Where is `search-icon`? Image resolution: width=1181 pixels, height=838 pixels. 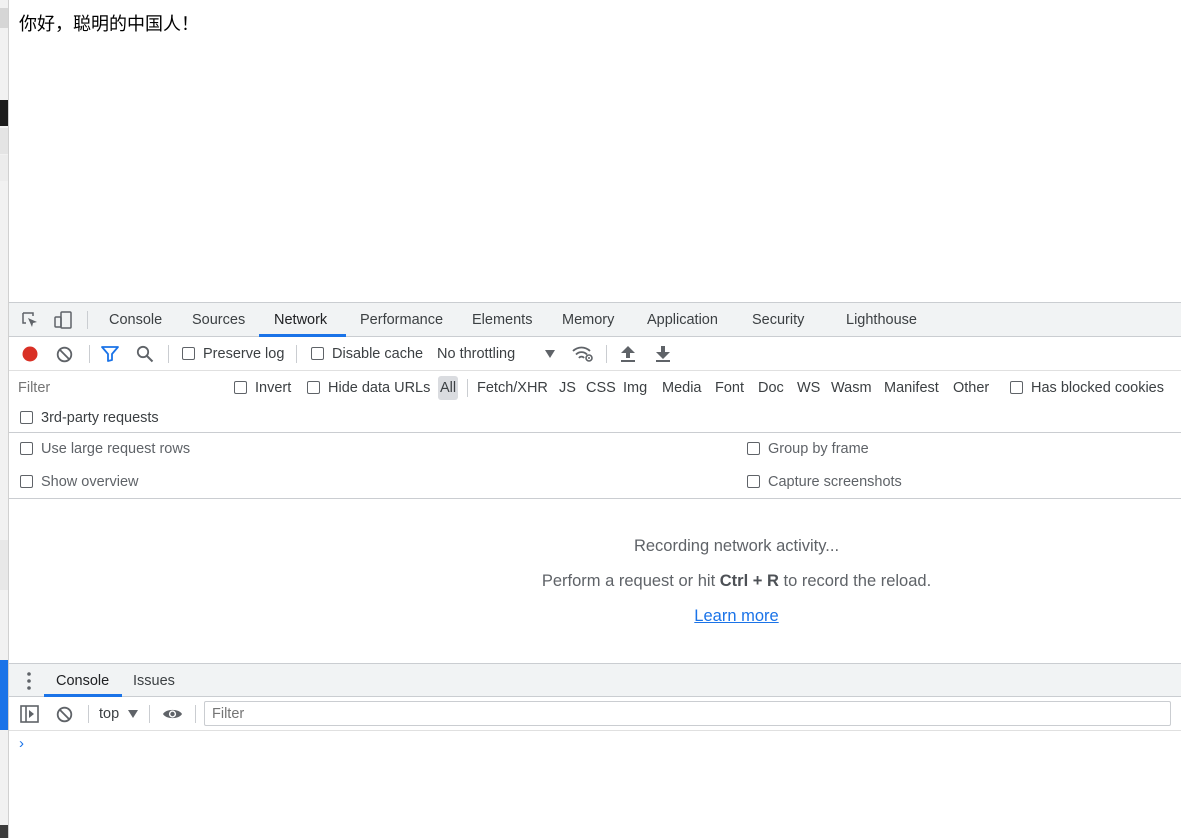 search-icon is located at coordinates (145, 354).